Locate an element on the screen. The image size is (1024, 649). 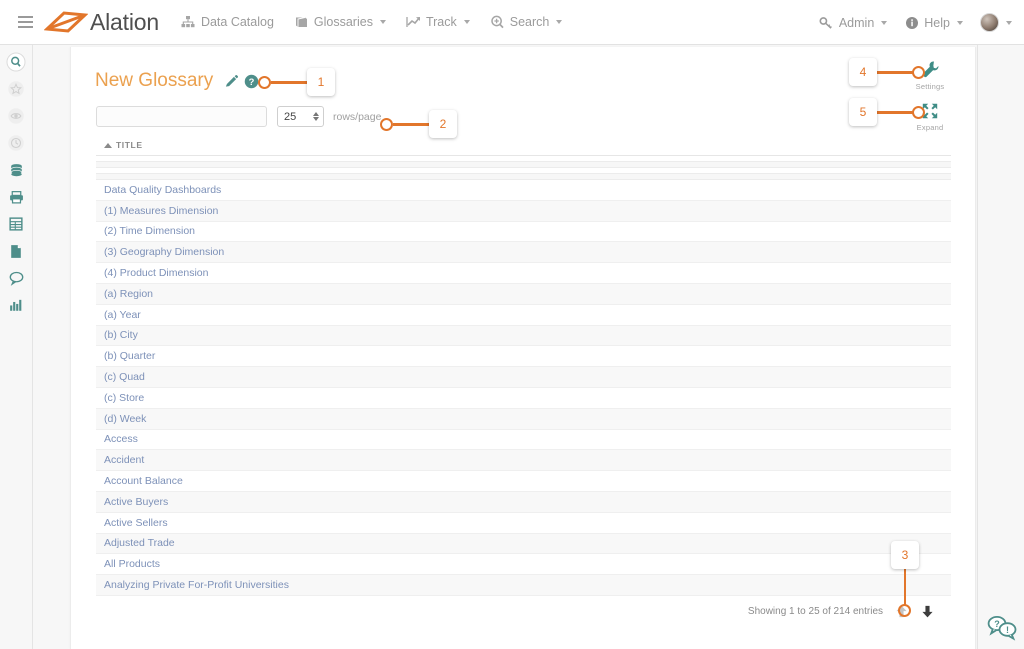
pencil-icon is located at coordinates (231, 81).